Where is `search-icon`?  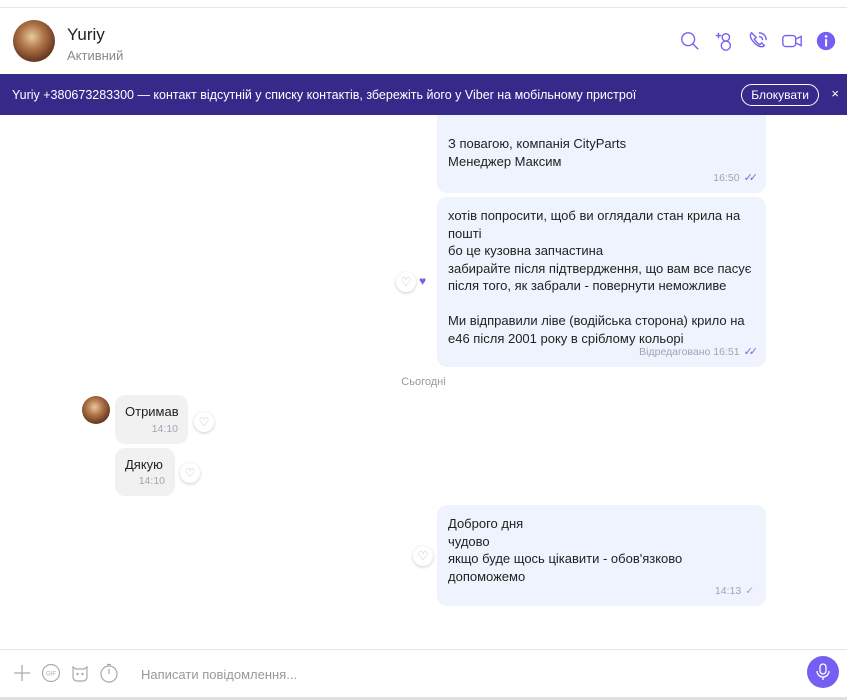 search-icon is located at coordinates (690, 41).